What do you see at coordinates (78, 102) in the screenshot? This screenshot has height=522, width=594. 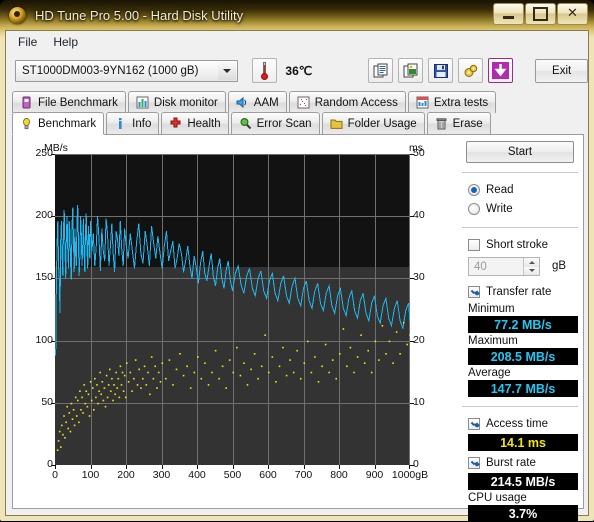 I see `tab-label: File Benchmark` at bounding box center [78, 102].